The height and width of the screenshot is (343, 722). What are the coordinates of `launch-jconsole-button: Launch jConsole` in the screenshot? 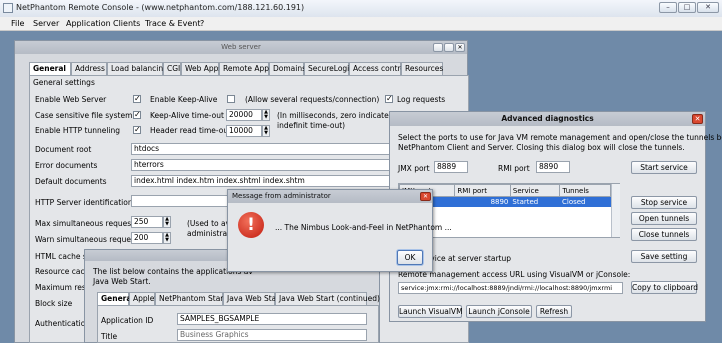 It's located at (499, 311).